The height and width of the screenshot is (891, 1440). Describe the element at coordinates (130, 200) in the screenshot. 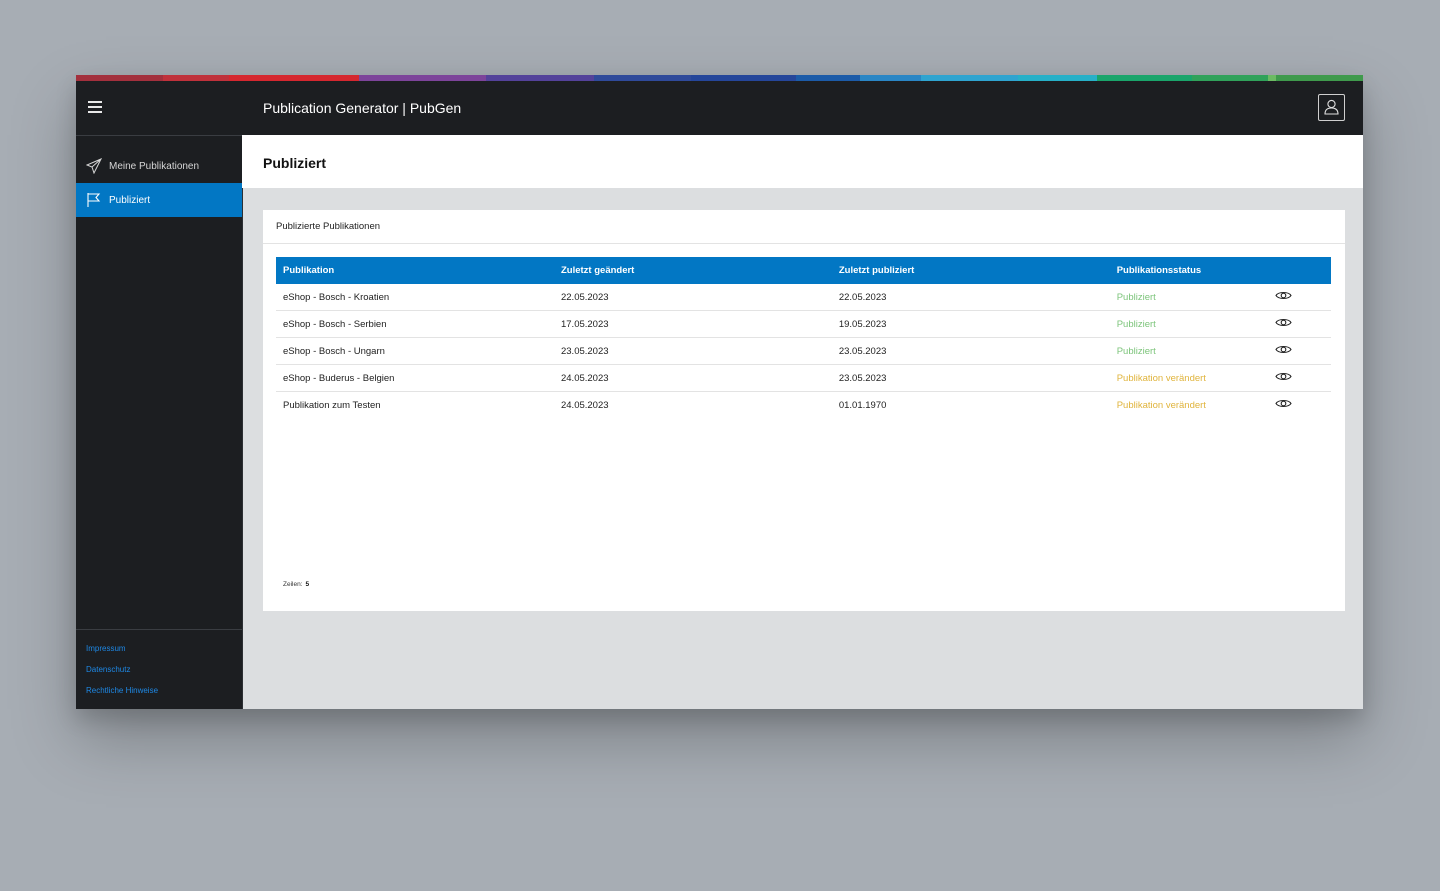

I see `sidebar-item-label: Publiziert` at that location.